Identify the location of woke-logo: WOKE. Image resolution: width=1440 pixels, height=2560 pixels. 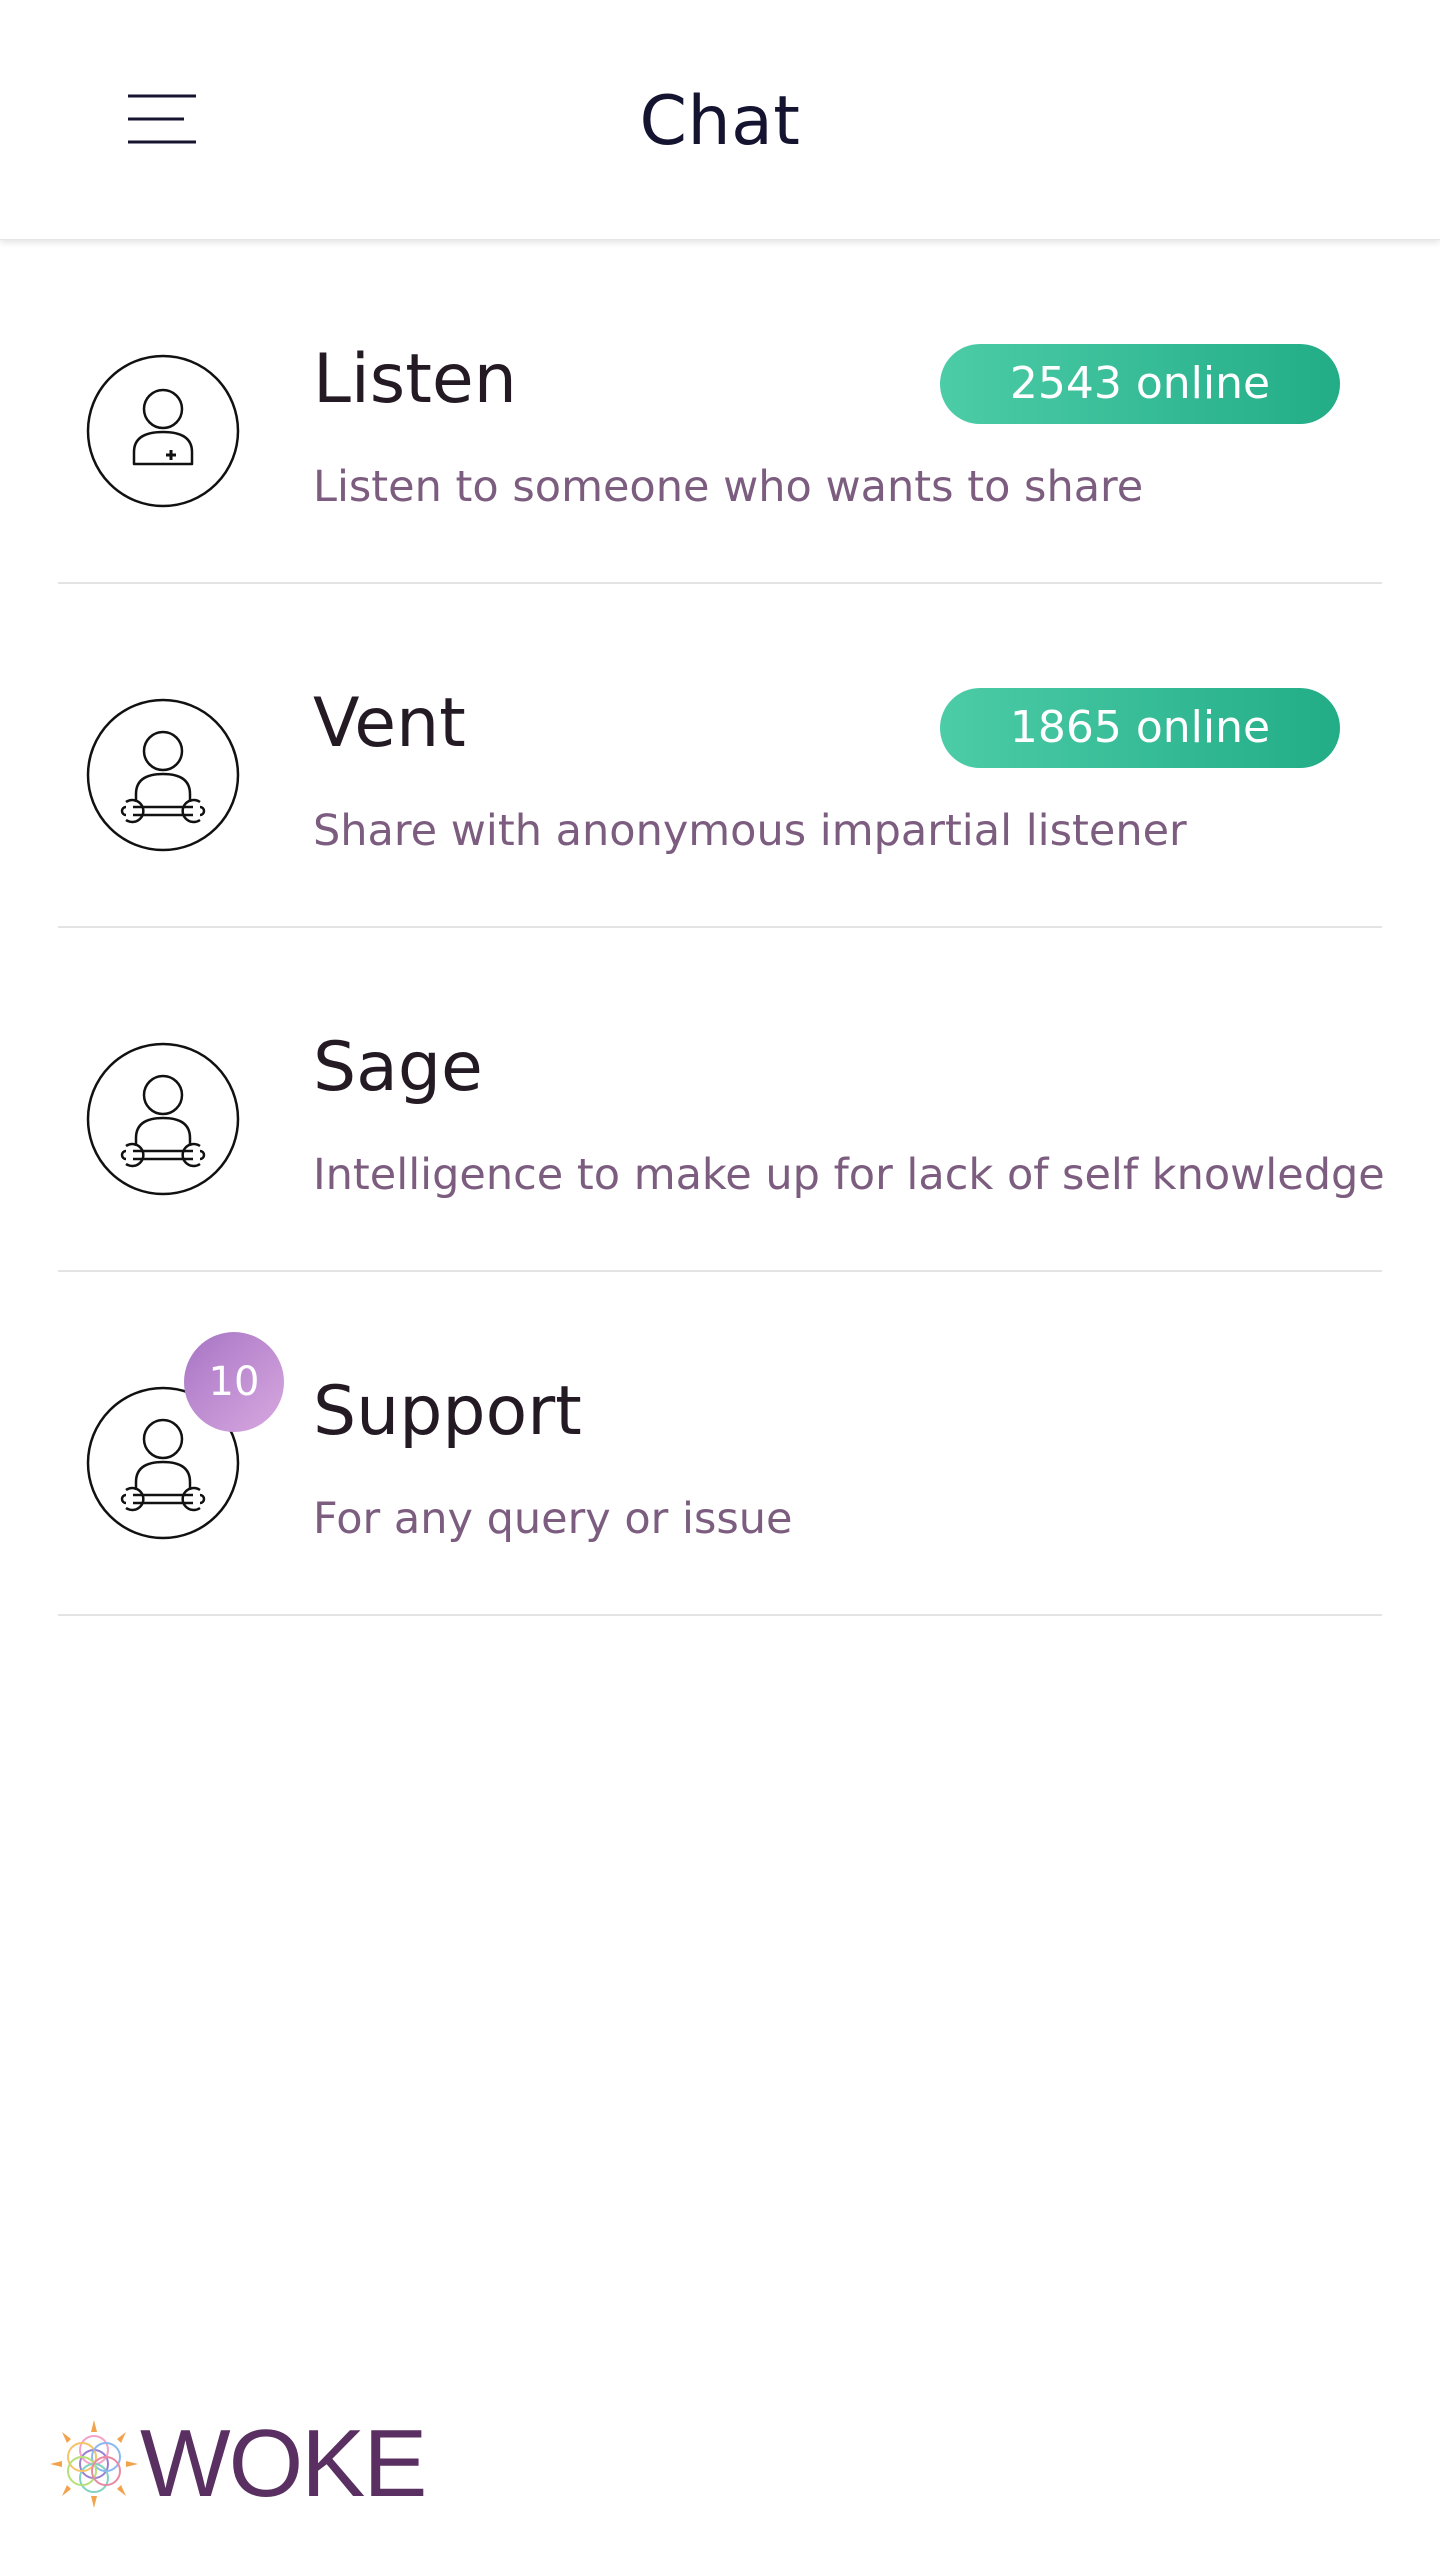
(237, 2467).